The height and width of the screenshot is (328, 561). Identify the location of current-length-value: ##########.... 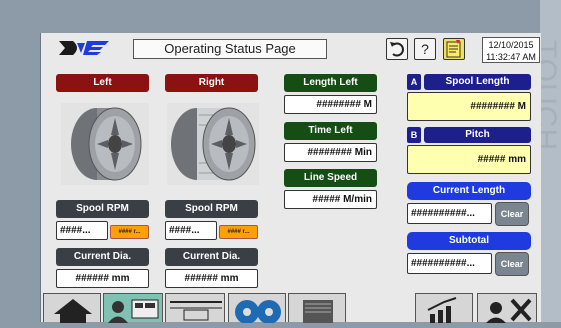
(449, 213).